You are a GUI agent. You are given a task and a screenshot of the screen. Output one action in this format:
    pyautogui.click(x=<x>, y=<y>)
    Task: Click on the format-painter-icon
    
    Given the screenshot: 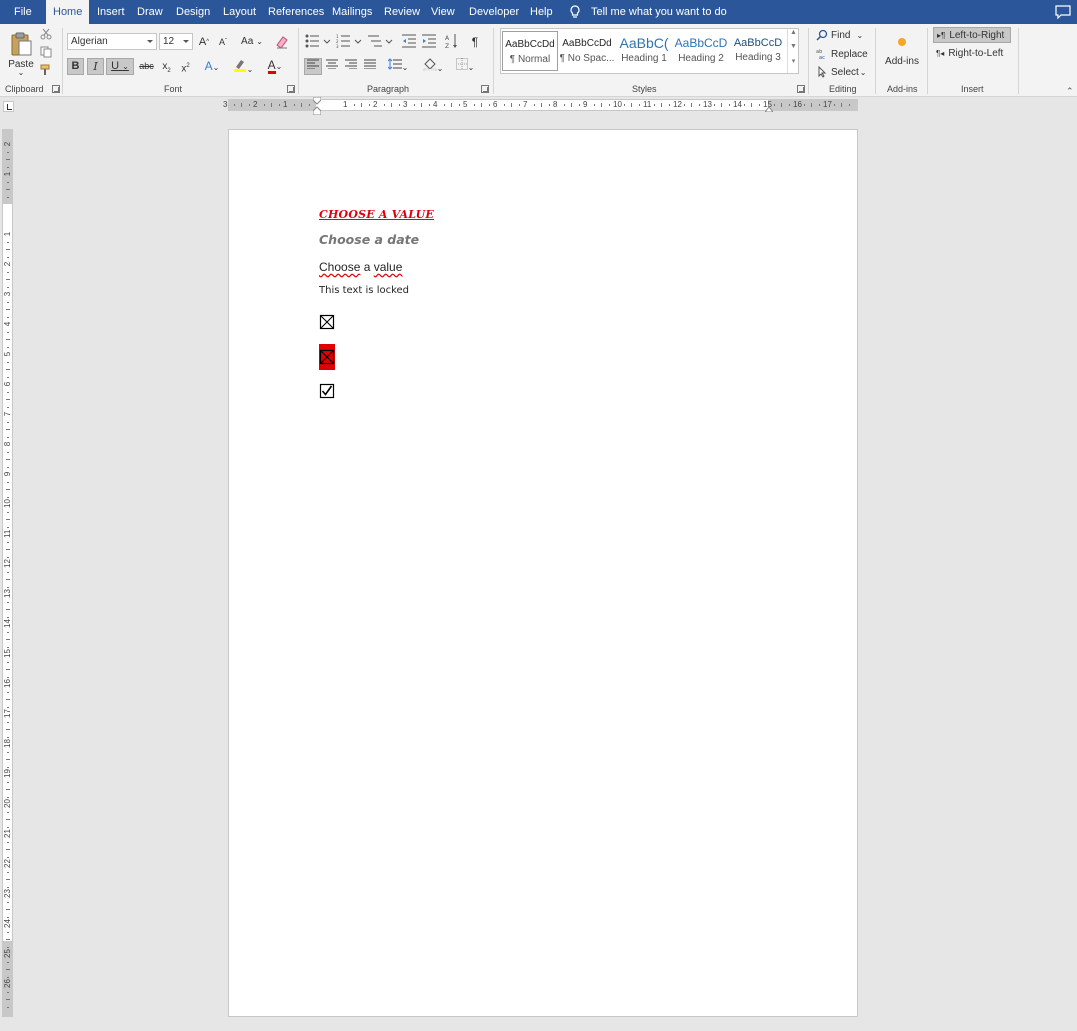 What is the action you would take?
    pyautogui.click(x=46, y=70)
    